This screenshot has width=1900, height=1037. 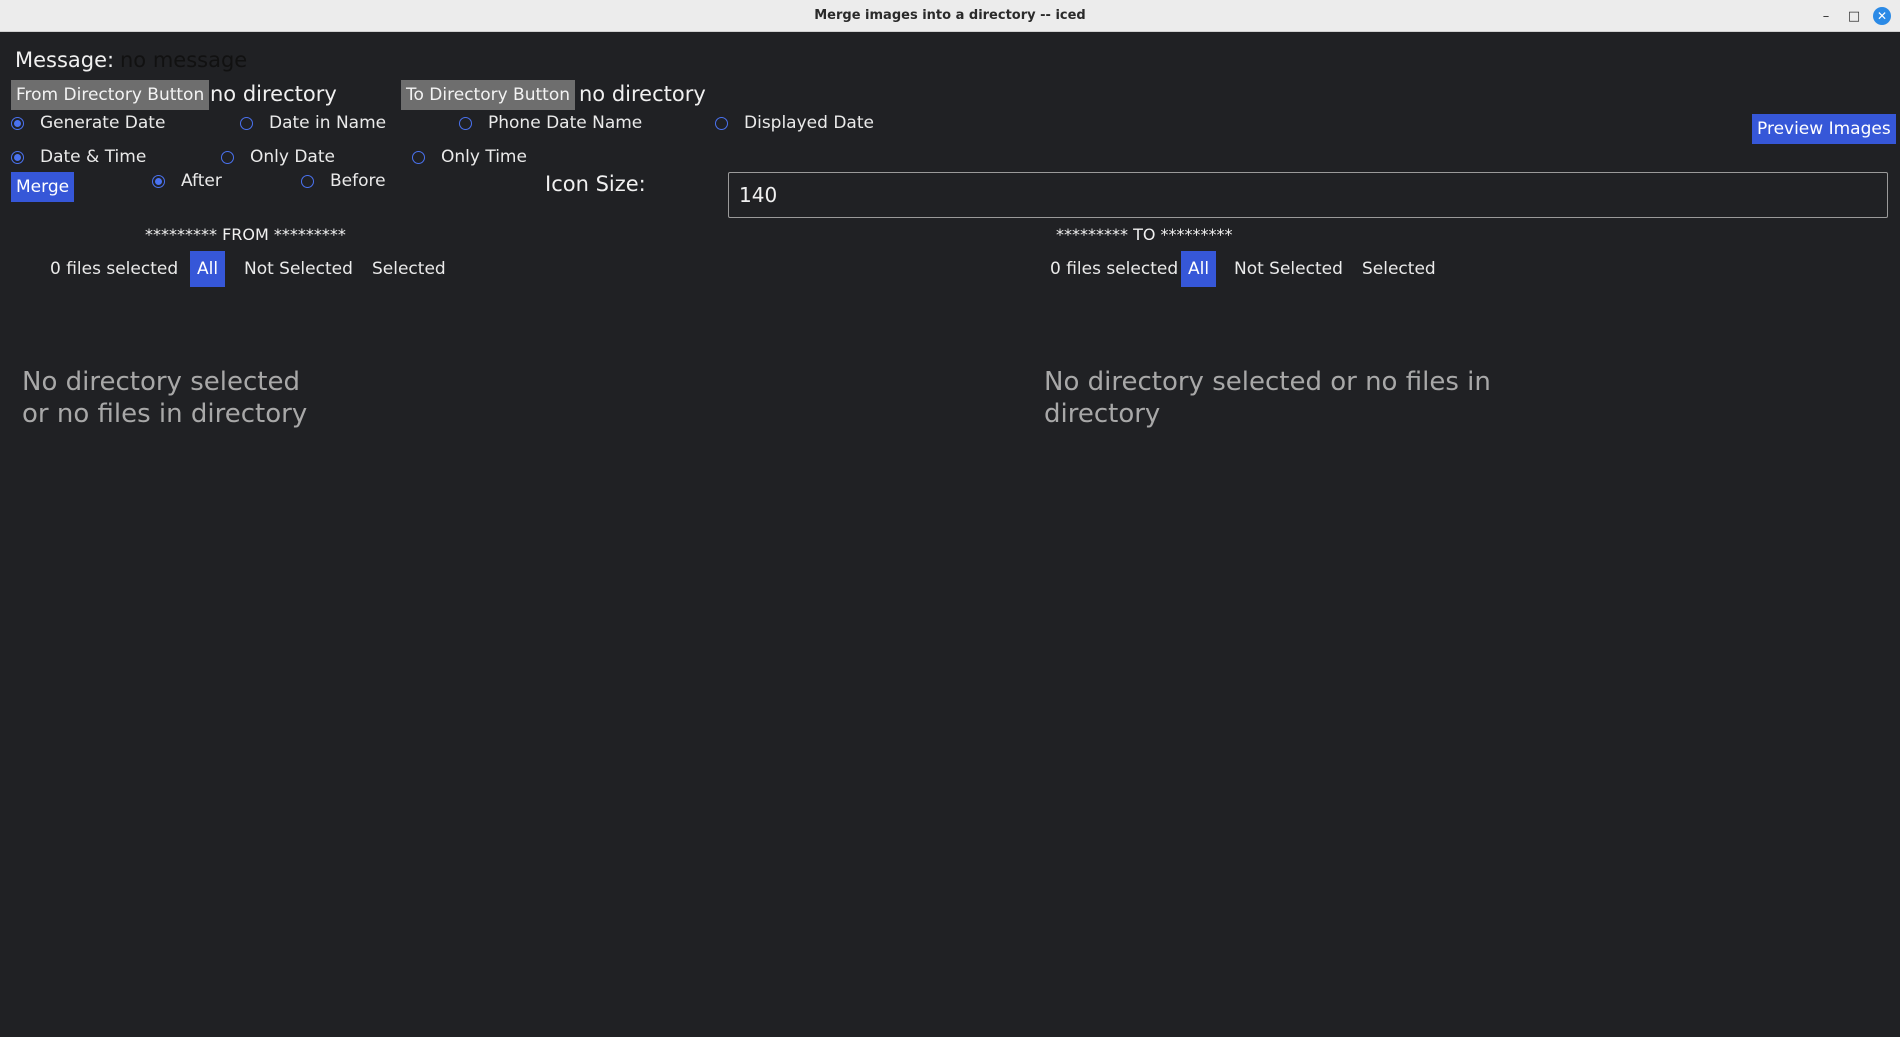 I want to click on merge-button: Merge, so click(x=43, y=187).